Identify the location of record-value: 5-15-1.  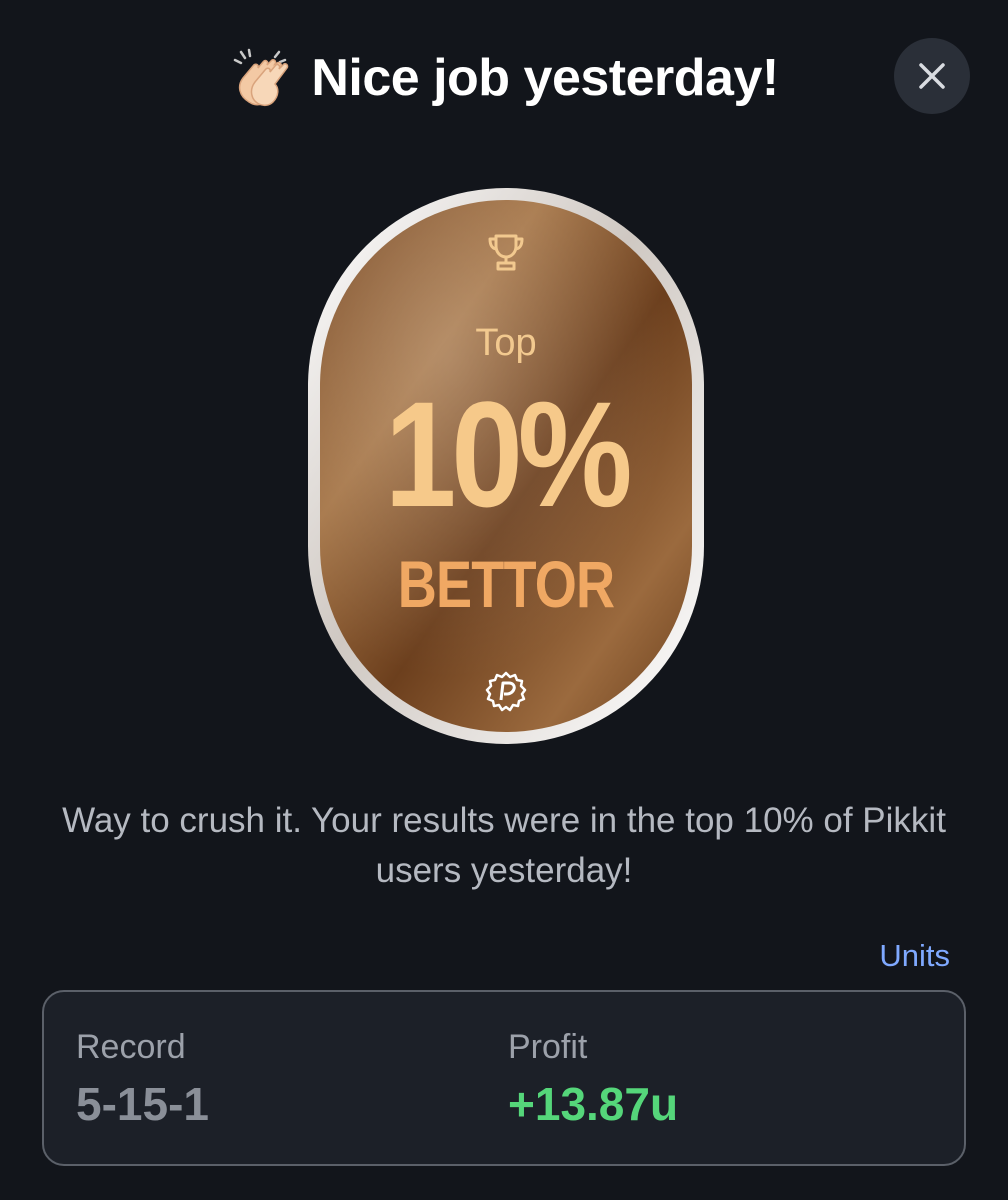
(142, 1104).